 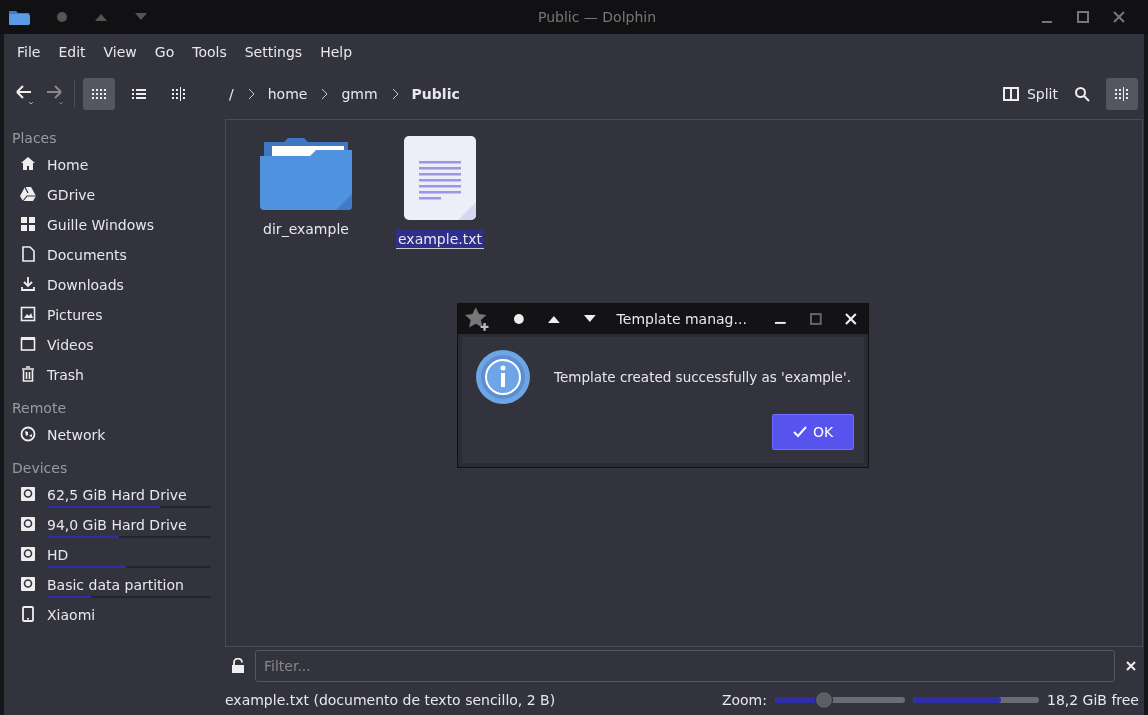 I want to click on menu-item: Help, so click(x=336, y=52).